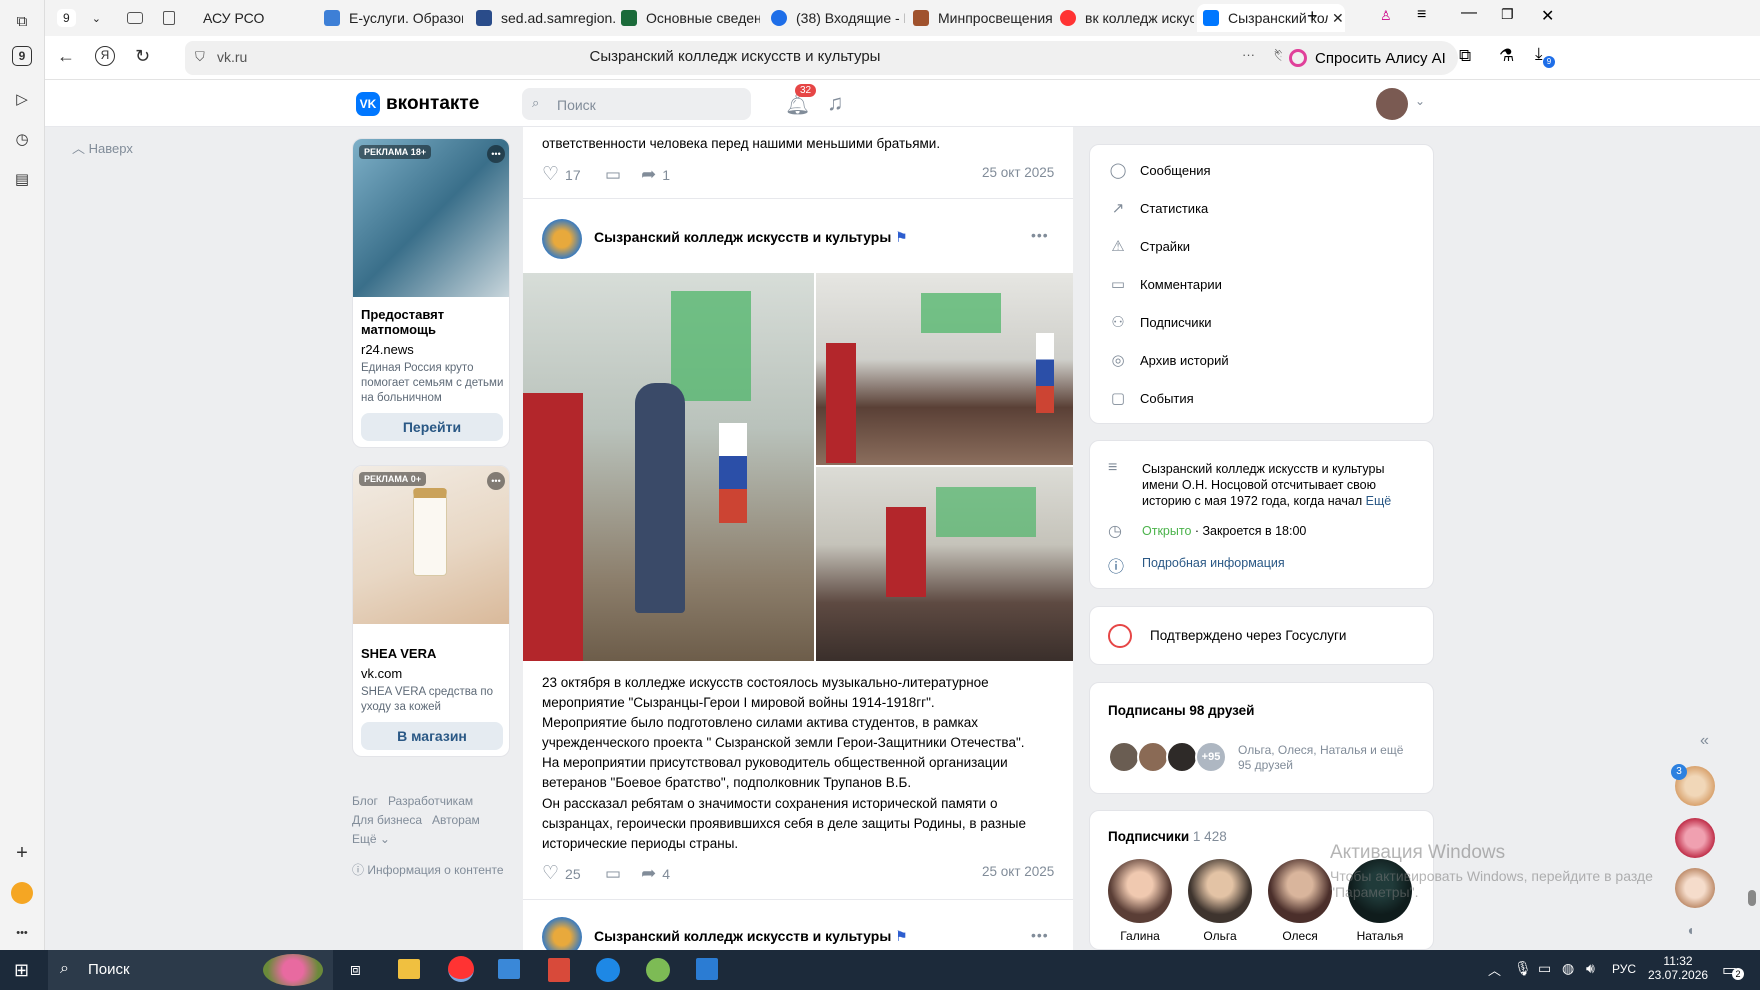  Describe the element at coordinates (1624, 969) in the screenshot. I see `language-indicator: РУС` at that location.